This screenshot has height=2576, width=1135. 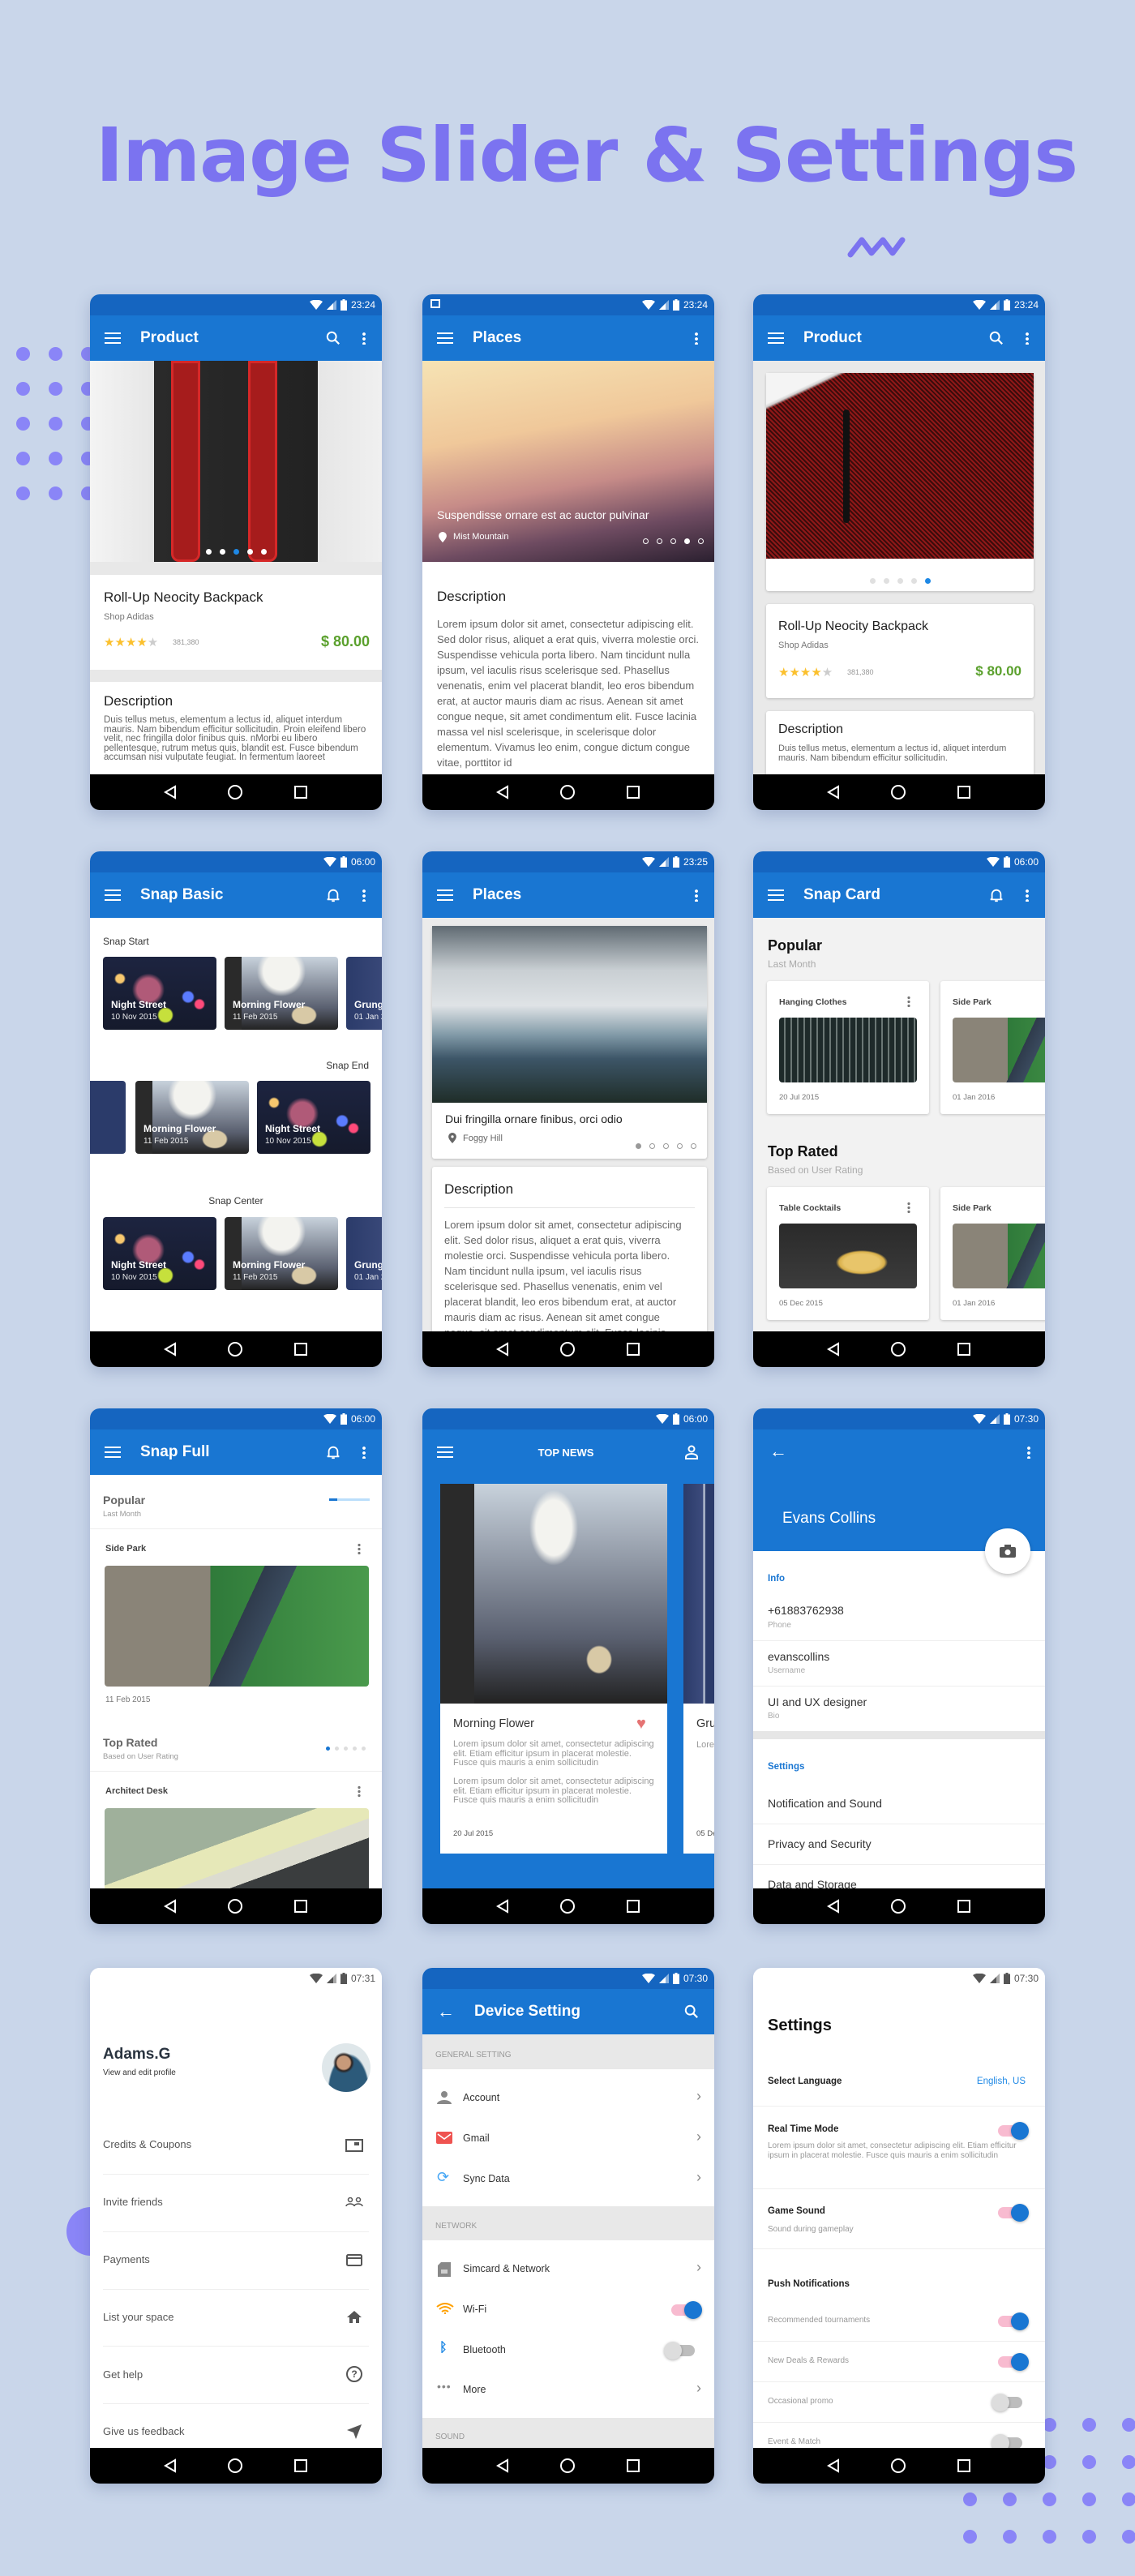 What do you see at coordinates (1007, 2443) in the screenshot?
I see `notif-event-toggle` at bounding box center [1007, 2443].